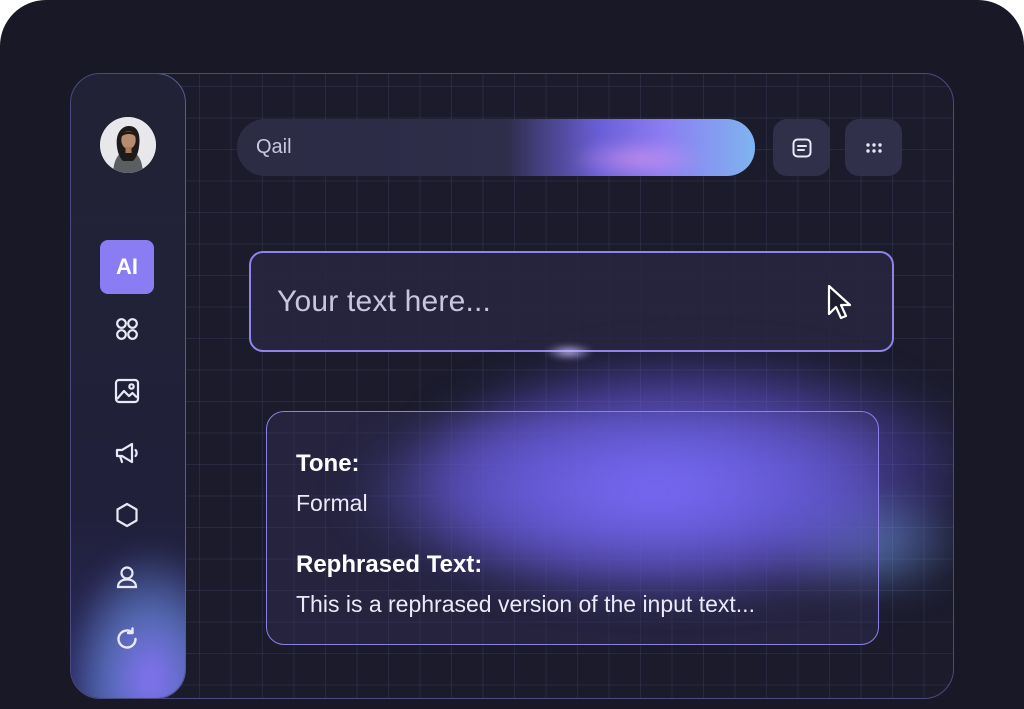  What do you see at coordinates (332, 503) in the screenshot?
I see `tone-value: Formal` at bounding box center [332, 503].